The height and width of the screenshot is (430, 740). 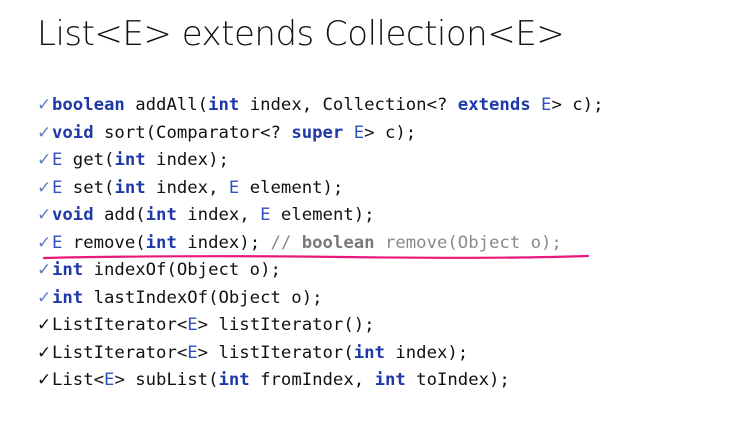 What do you see at coordinates (192, 132) in the screenshot?
I see `code-text: sort(Comparator<?` at bounding box center [192, 132].